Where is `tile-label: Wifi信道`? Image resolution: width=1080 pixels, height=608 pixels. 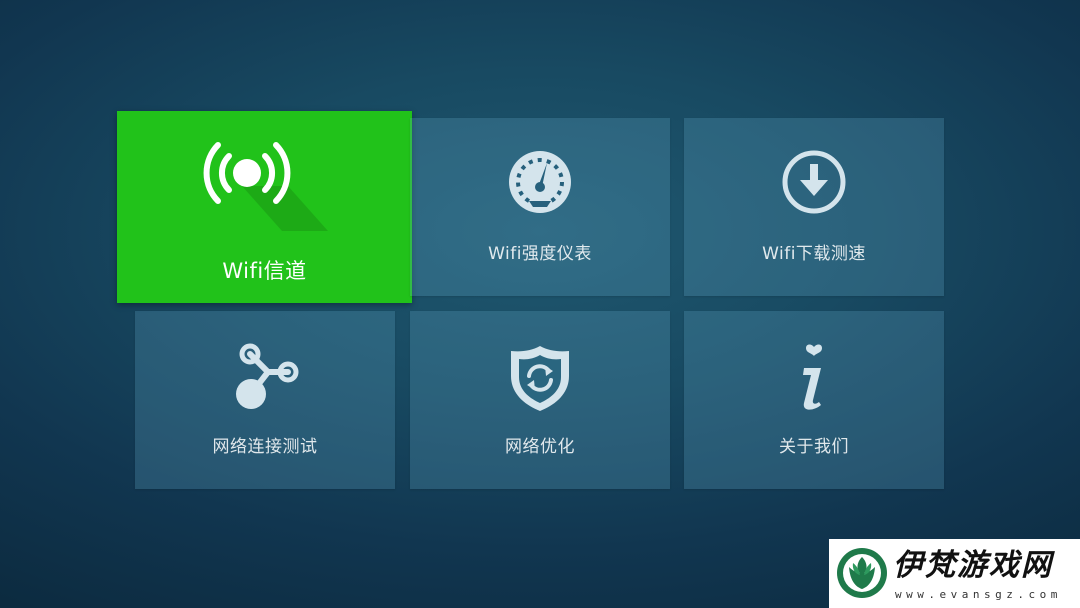
tile-label: Wifi信道 is located at coordinates (264, 271).